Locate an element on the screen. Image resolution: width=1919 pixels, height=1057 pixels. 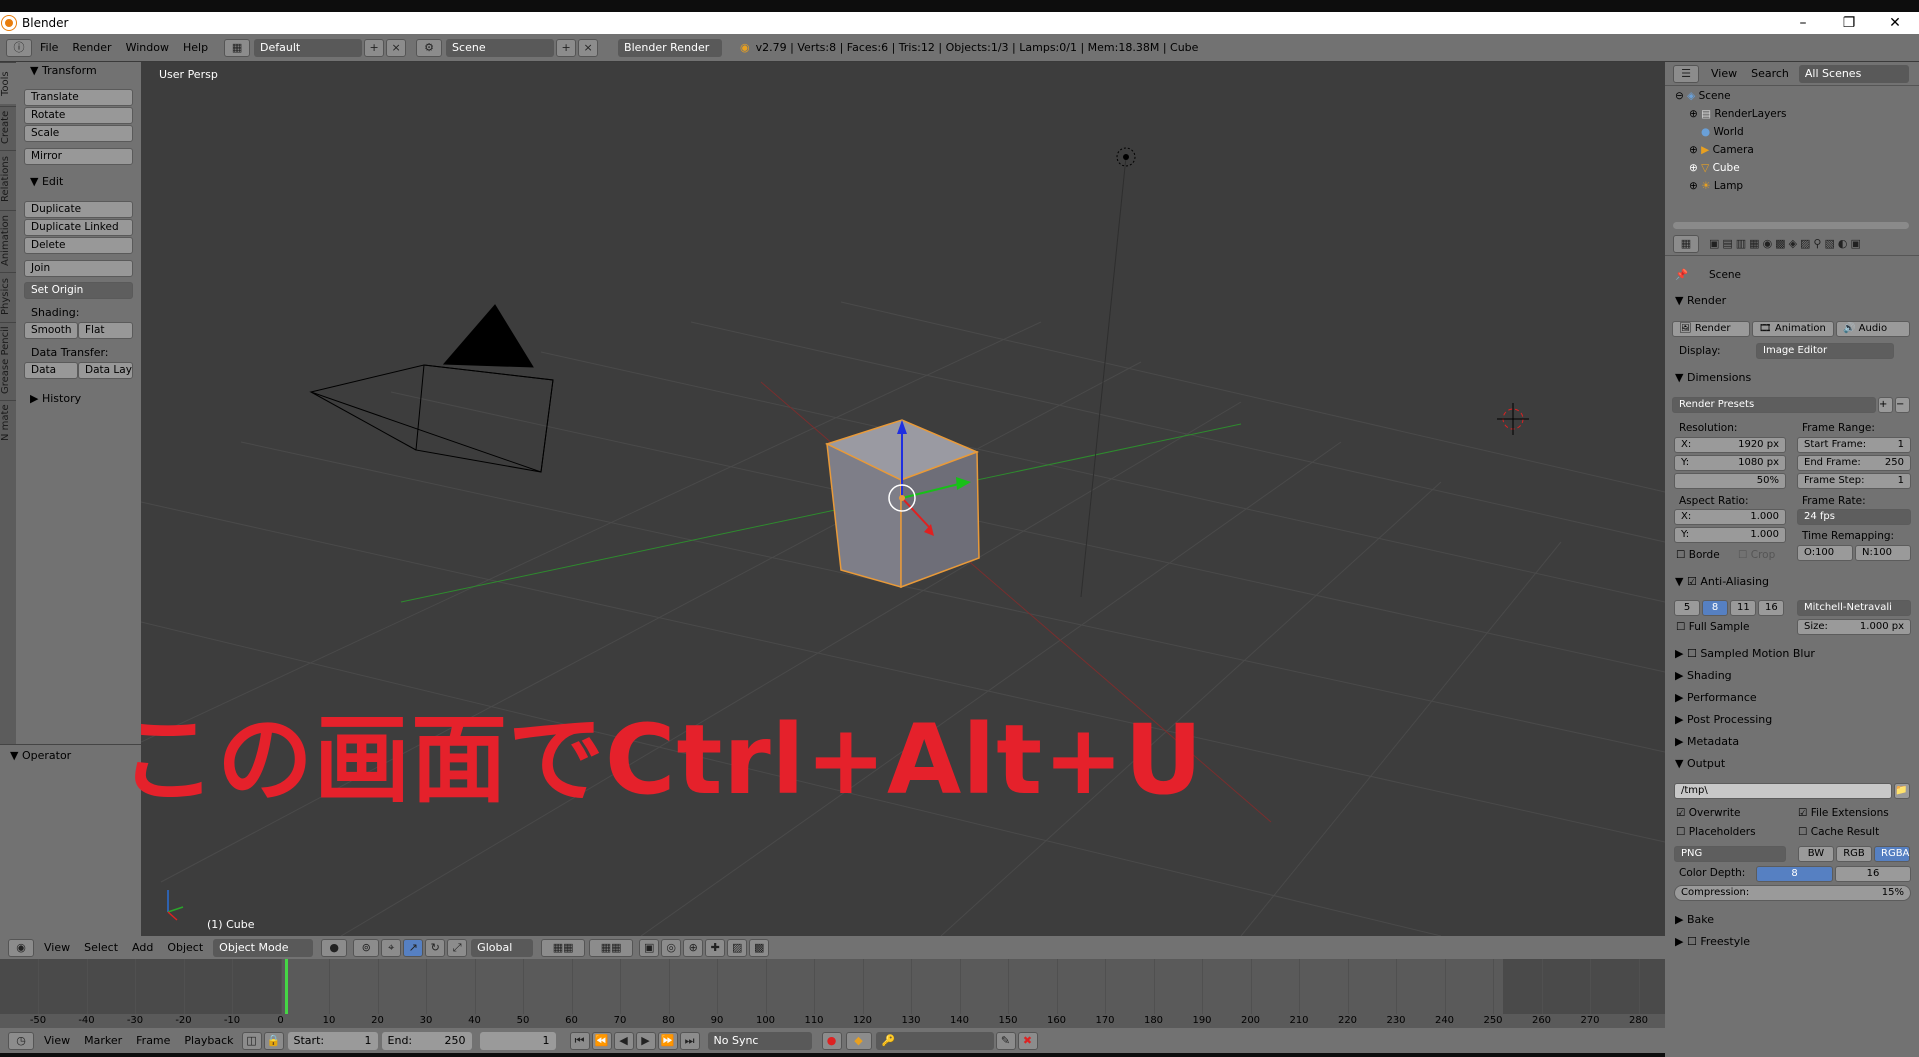
bake-panel-header: ▶ Bake is located at coordinates (1694, 919).